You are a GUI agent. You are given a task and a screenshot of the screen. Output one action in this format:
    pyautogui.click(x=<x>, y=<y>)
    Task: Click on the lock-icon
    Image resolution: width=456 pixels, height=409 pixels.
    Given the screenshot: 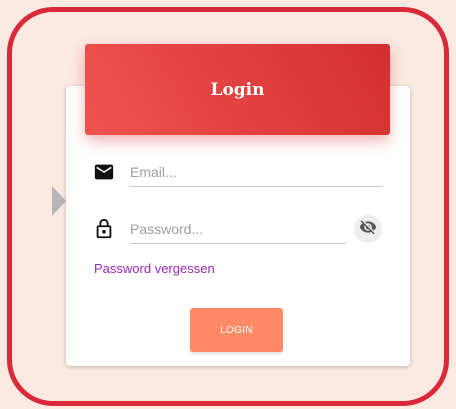 What is the action you would take?
    pyautogui.click(x=104, y=229)
    